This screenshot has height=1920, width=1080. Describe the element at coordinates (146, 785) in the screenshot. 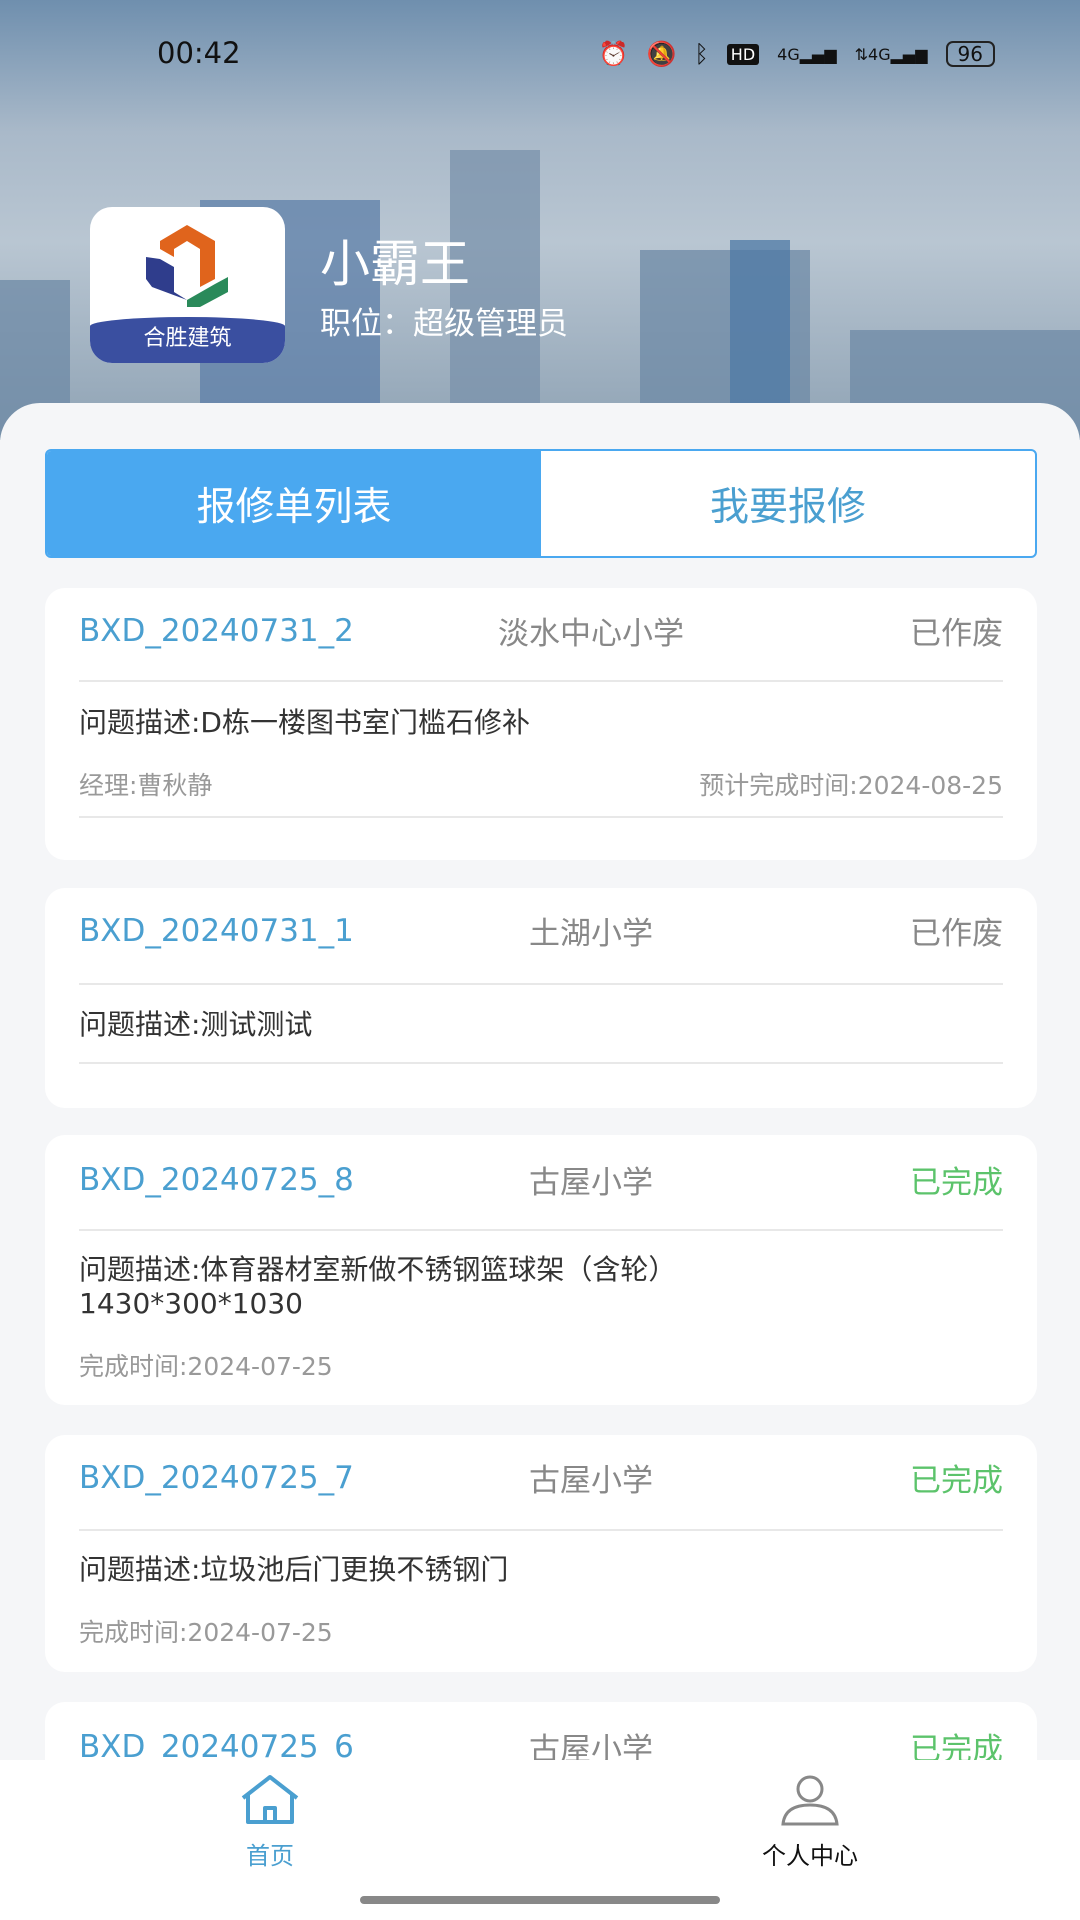

I see `order-manager: 经理:曹秋静` at that location.